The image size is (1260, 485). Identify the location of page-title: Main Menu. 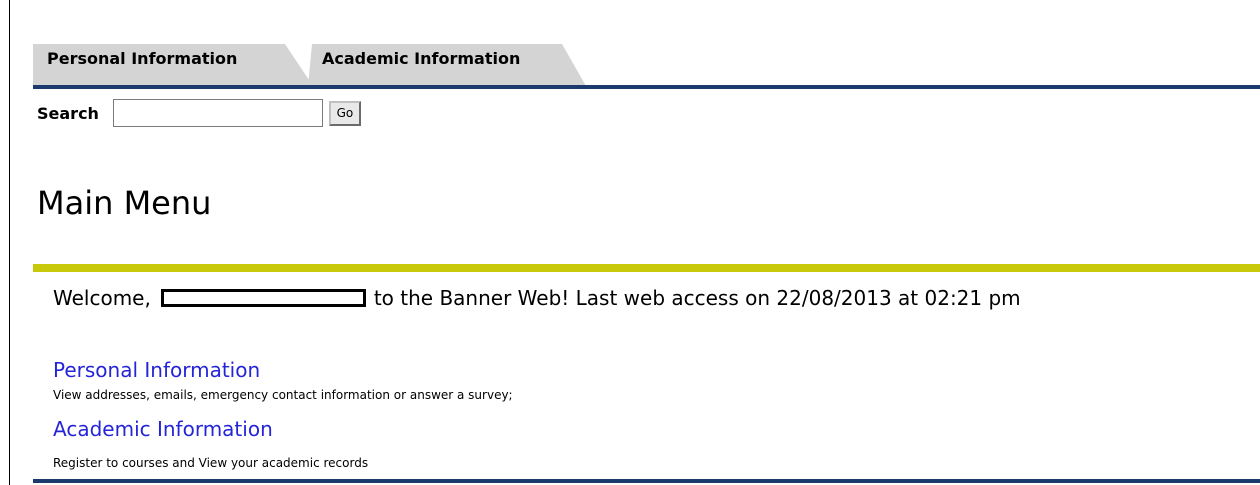
(124, 203).